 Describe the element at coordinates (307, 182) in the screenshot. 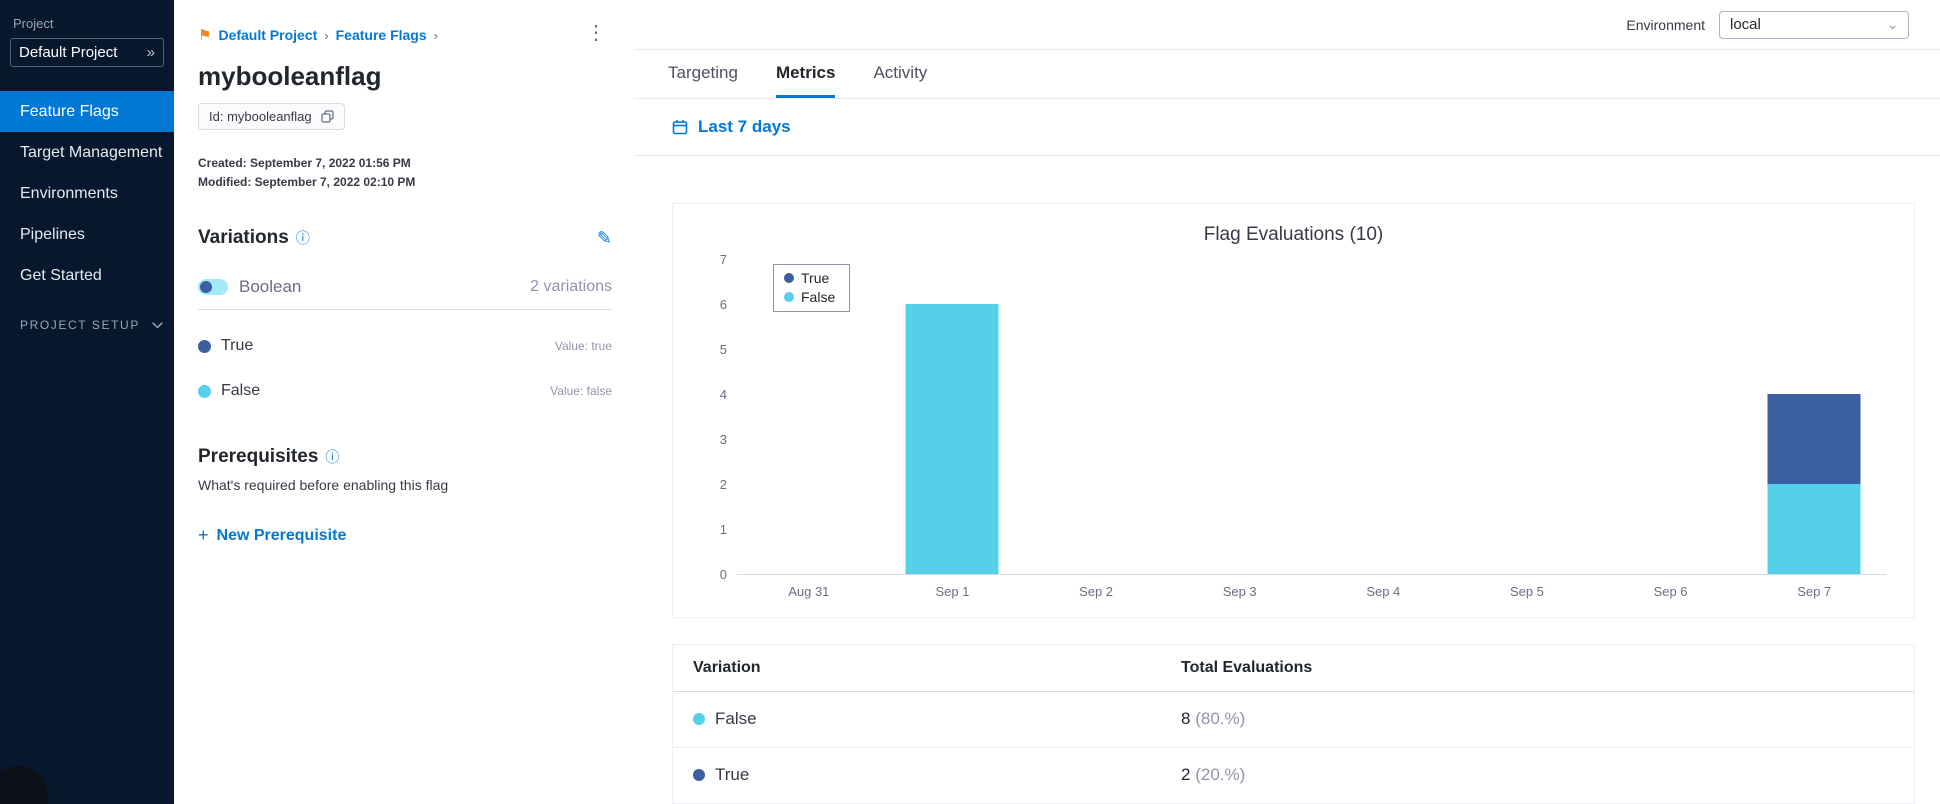

I see `modified-date: Modified: September 7, 2022 02:10 PM` at that location.